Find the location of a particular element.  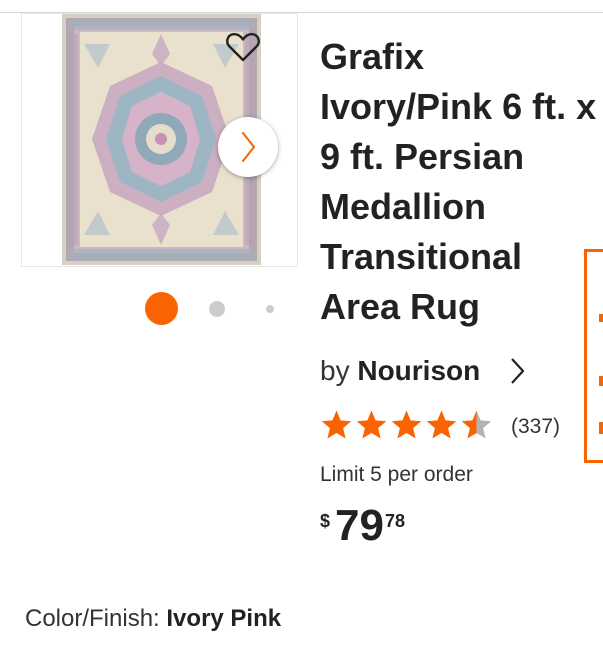

next-image-button is located at coordinates (248, 147).